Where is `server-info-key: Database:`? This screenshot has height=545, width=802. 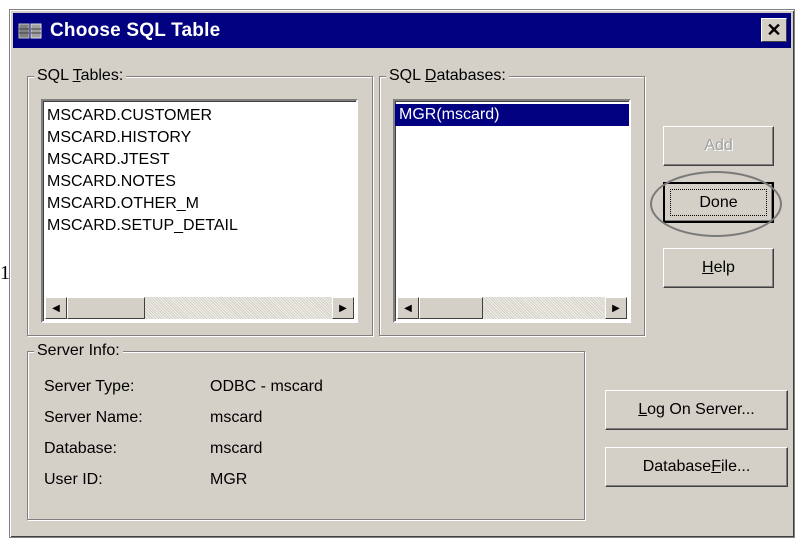 server-info-key: Database: is located at coordinates (80, 448).